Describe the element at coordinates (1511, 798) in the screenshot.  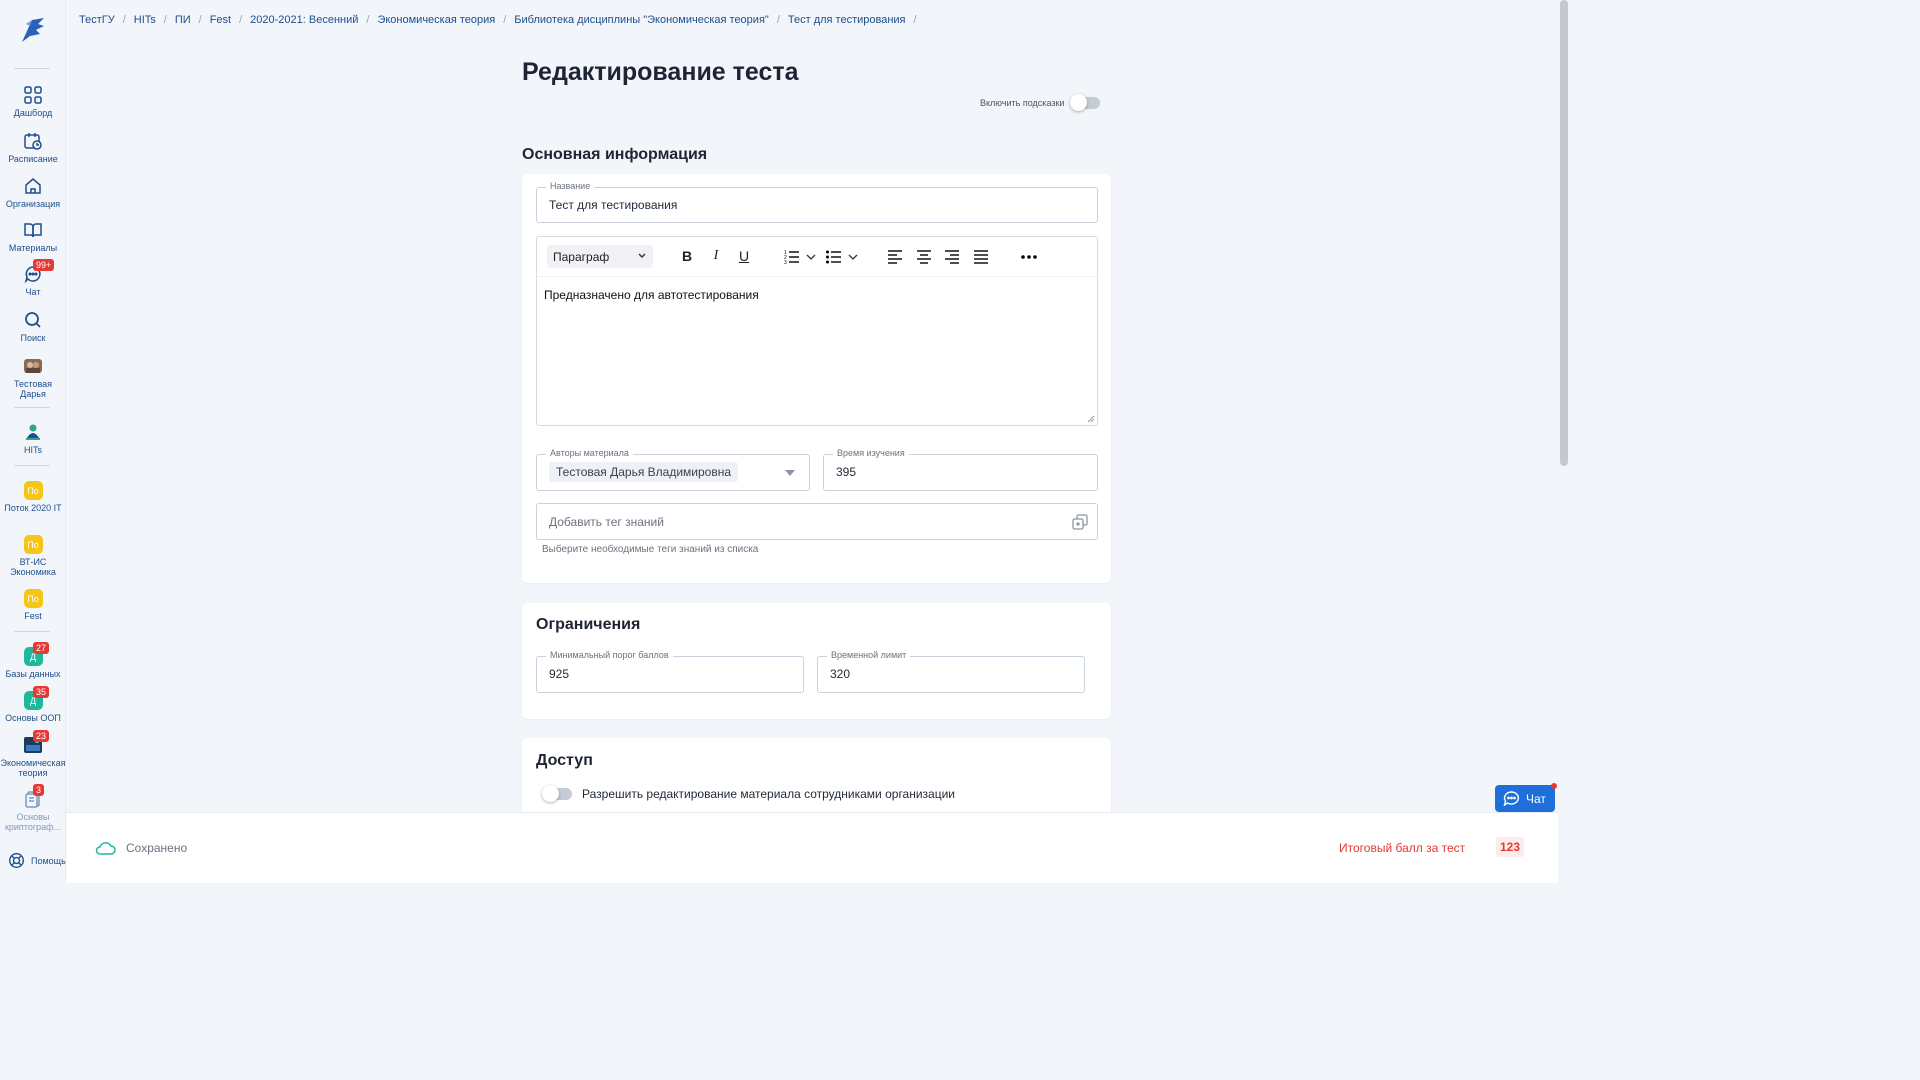
I see `chat-bubble-icon` at that location.